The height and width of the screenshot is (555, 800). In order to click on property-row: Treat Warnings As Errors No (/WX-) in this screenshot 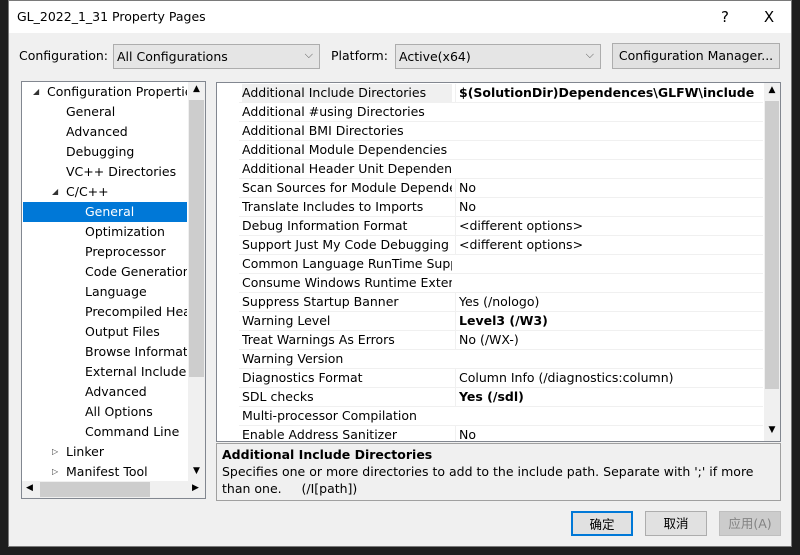, I will do `click(501, 340)`.